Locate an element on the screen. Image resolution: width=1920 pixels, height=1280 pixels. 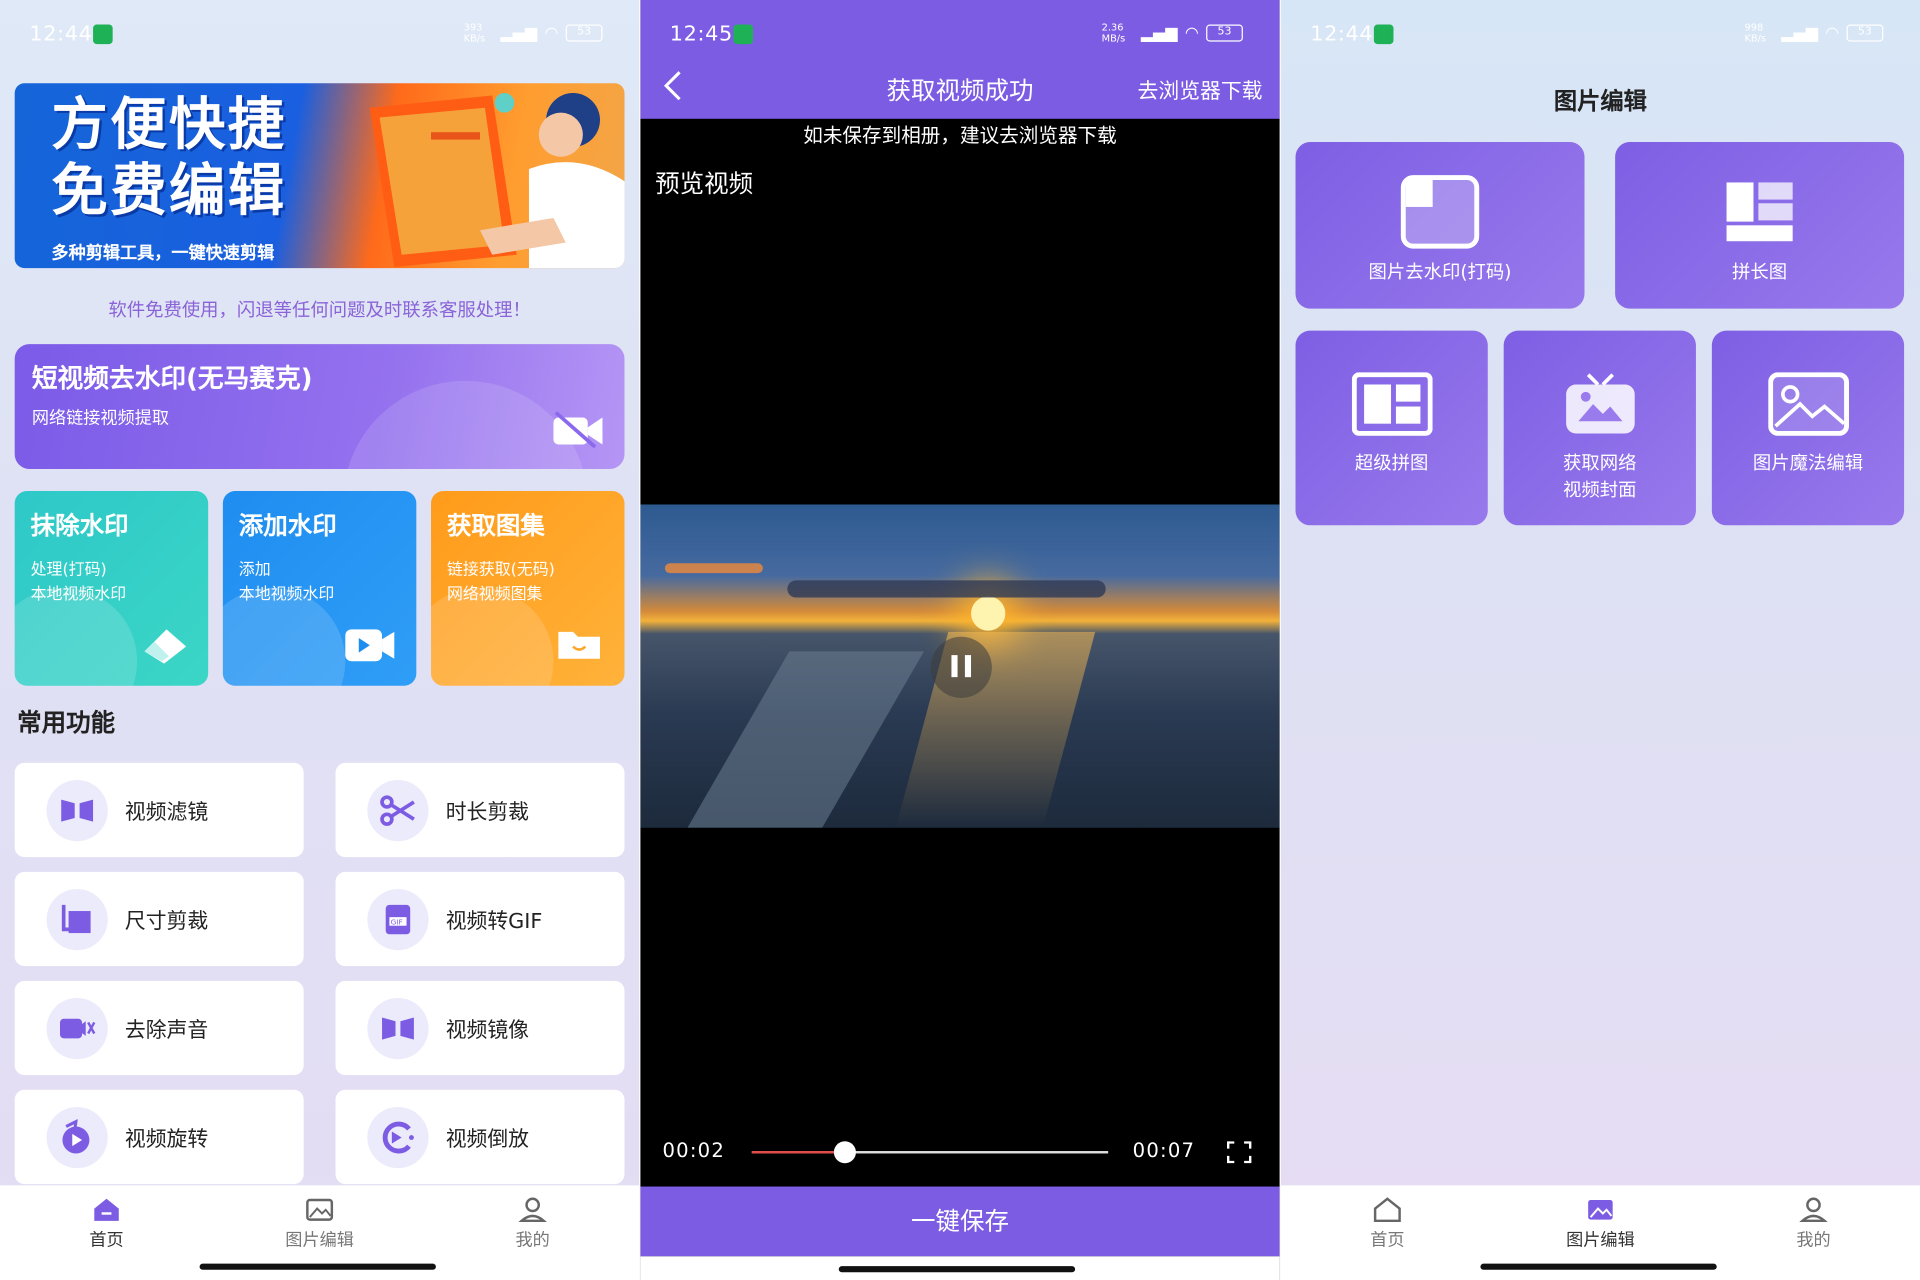
status-icons: 2.36 MB/s ▂▄▆ ◠ 53 is located at coordinates (1172, 33).